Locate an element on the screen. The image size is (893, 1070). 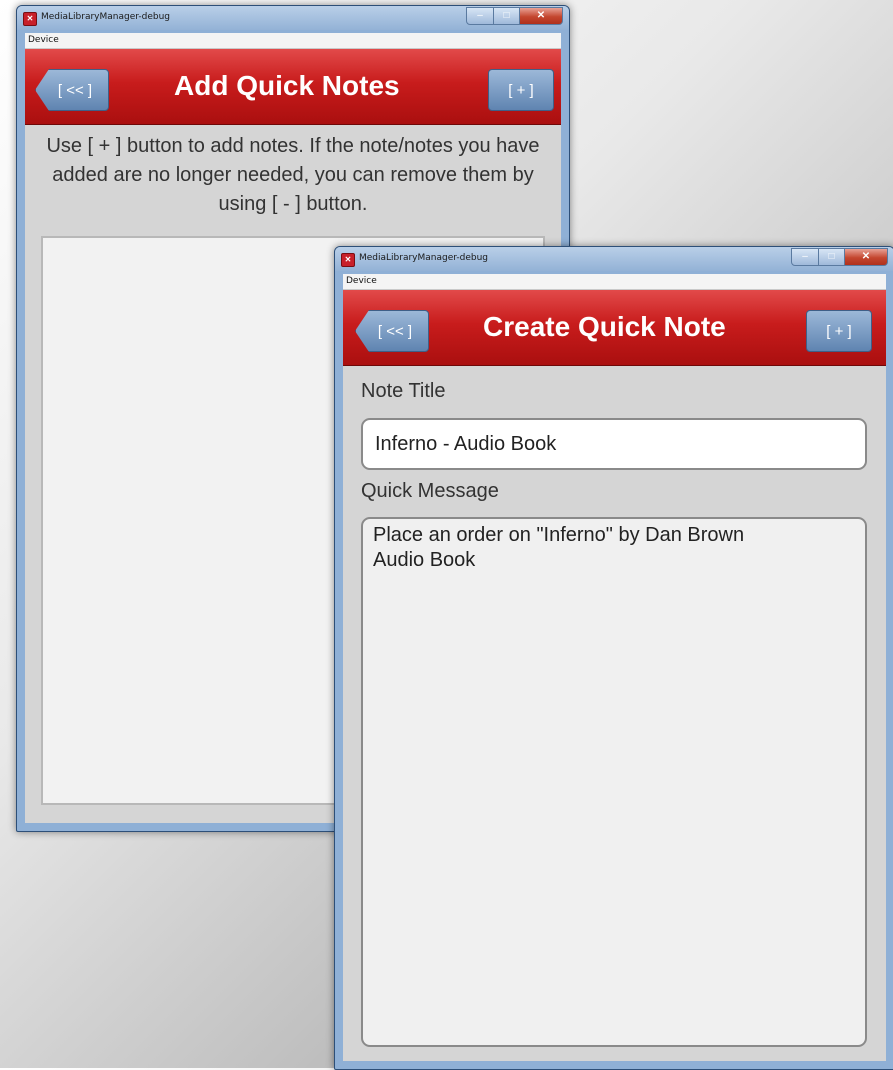
quick-message-label: Quick Message is located at coordinates (430, 491).